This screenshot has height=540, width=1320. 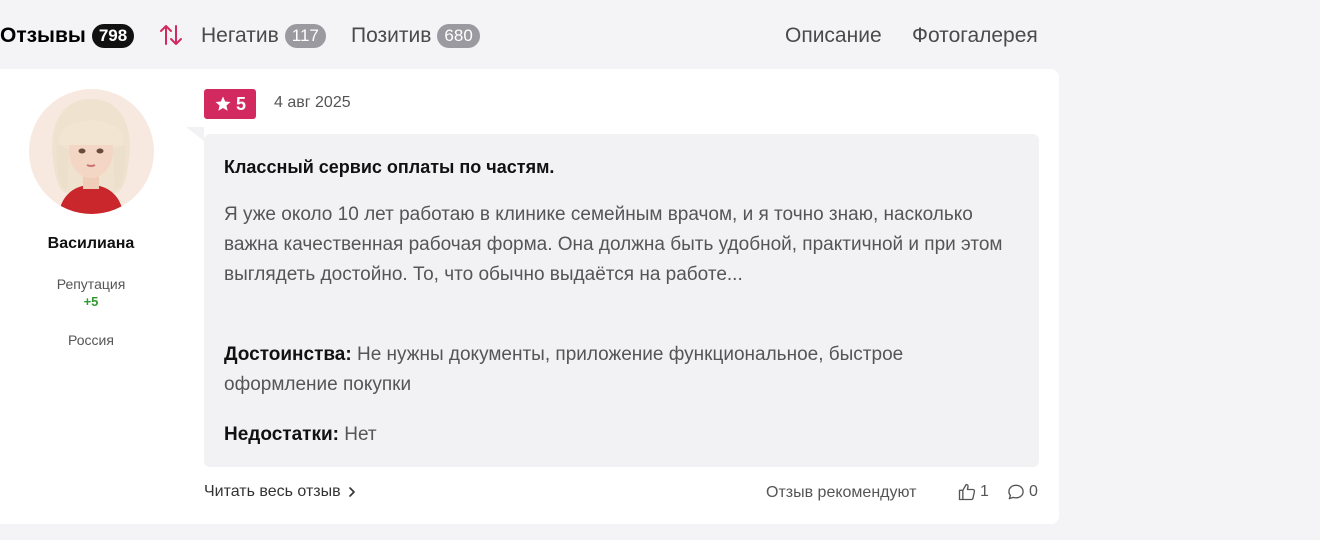 What do you see at coordinates (91, 244) in the screenshot?
I see `author-name: Василиана` at bounding box center [91, 244].